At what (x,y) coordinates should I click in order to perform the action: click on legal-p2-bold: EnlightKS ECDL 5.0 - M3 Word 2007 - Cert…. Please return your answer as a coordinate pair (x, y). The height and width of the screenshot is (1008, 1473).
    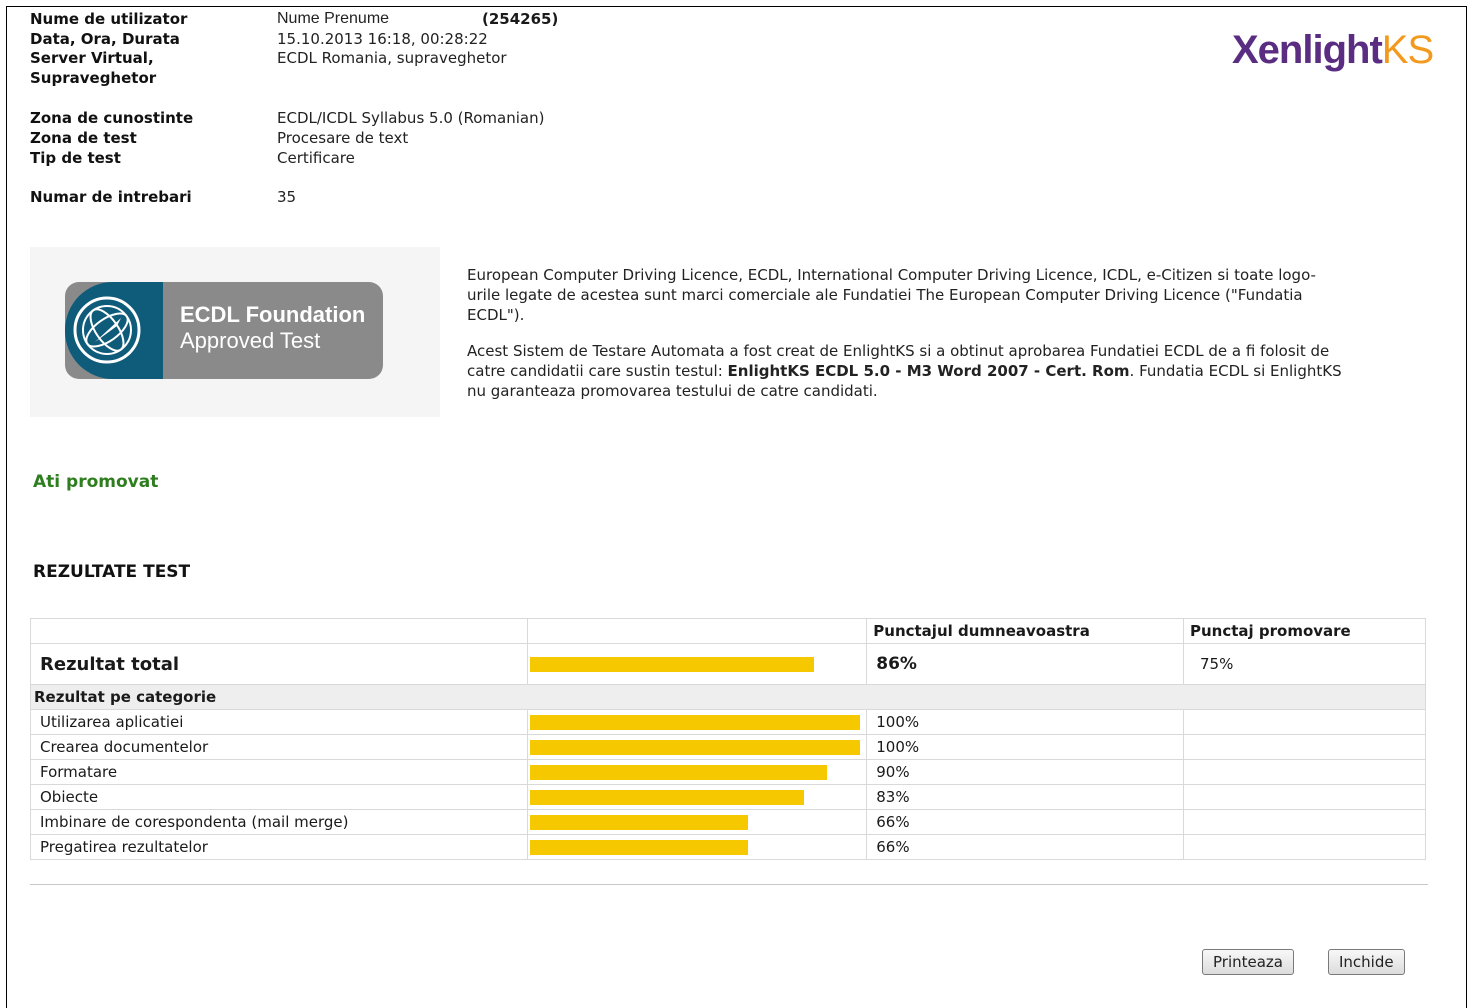
    Looking at the image, I should click on (928, 371).